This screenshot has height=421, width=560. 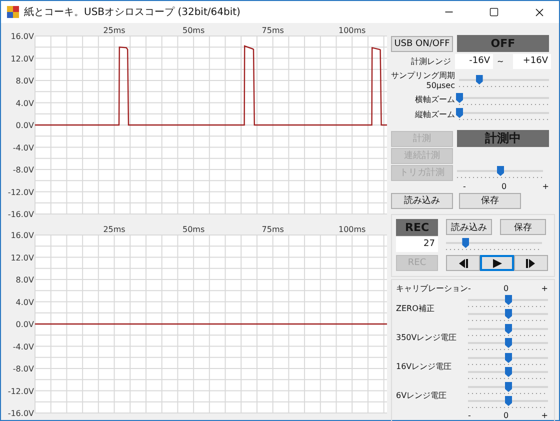 I want to click on range-max: +16V, so click(x=532, y=61).